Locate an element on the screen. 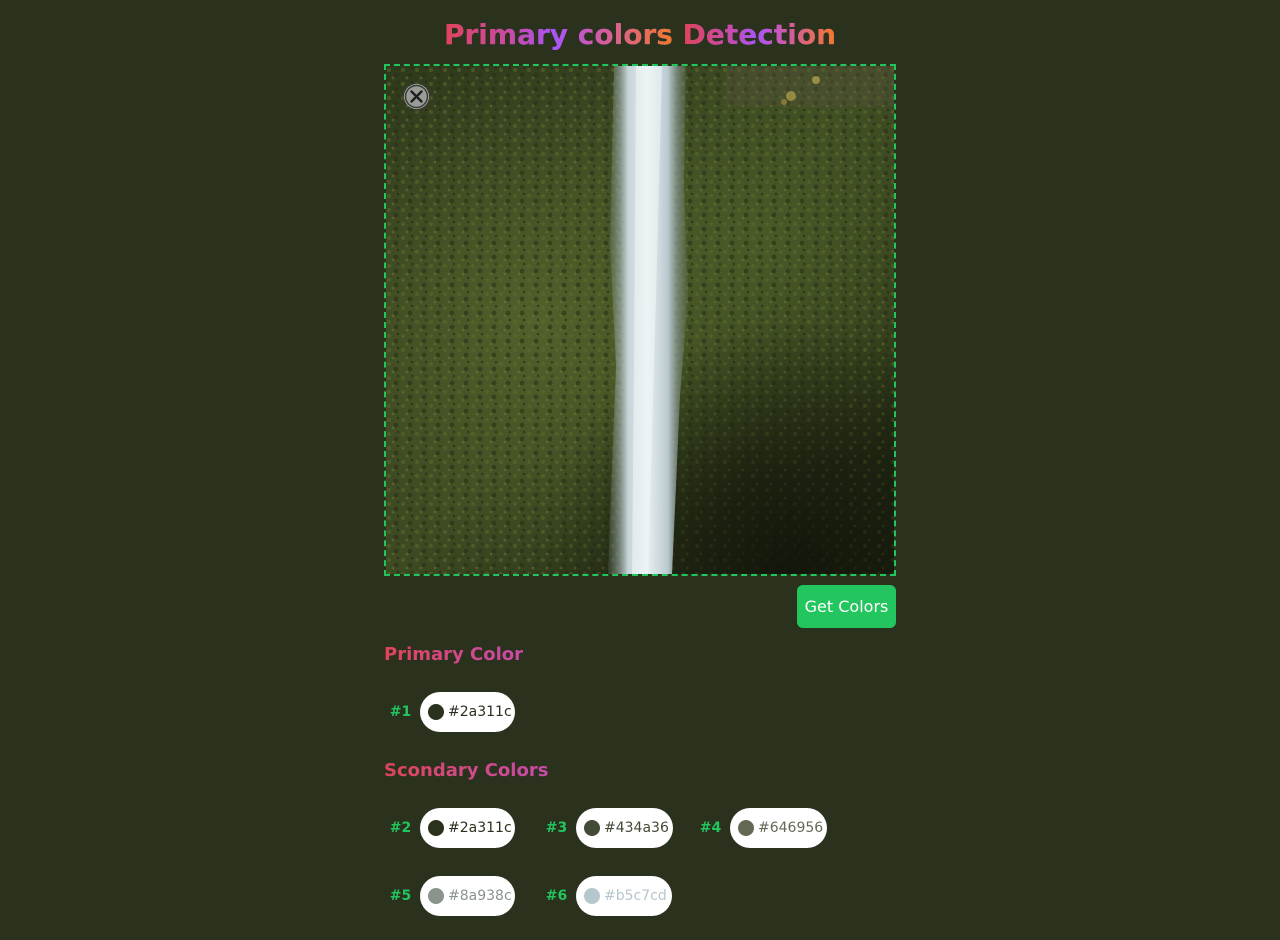 Image resolution: width=1280 pixels, height=940 pixels. title-detection: Detection is located at coordinates (759, 34).